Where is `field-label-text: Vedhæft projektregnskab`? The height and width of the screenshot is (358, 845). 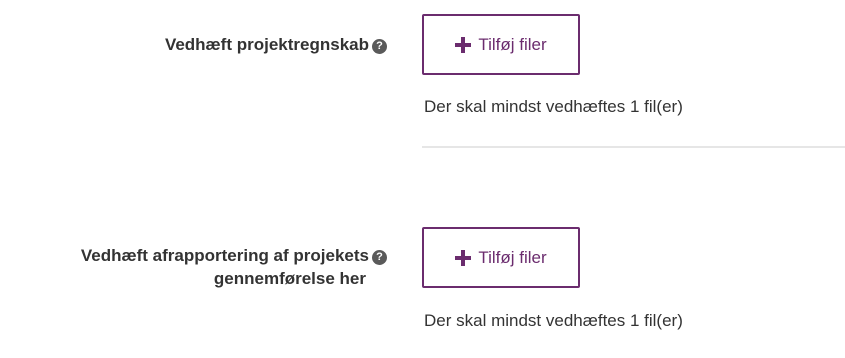 field-label-text: Vedhæft projektregnskab is located at coordinates (266, 44).